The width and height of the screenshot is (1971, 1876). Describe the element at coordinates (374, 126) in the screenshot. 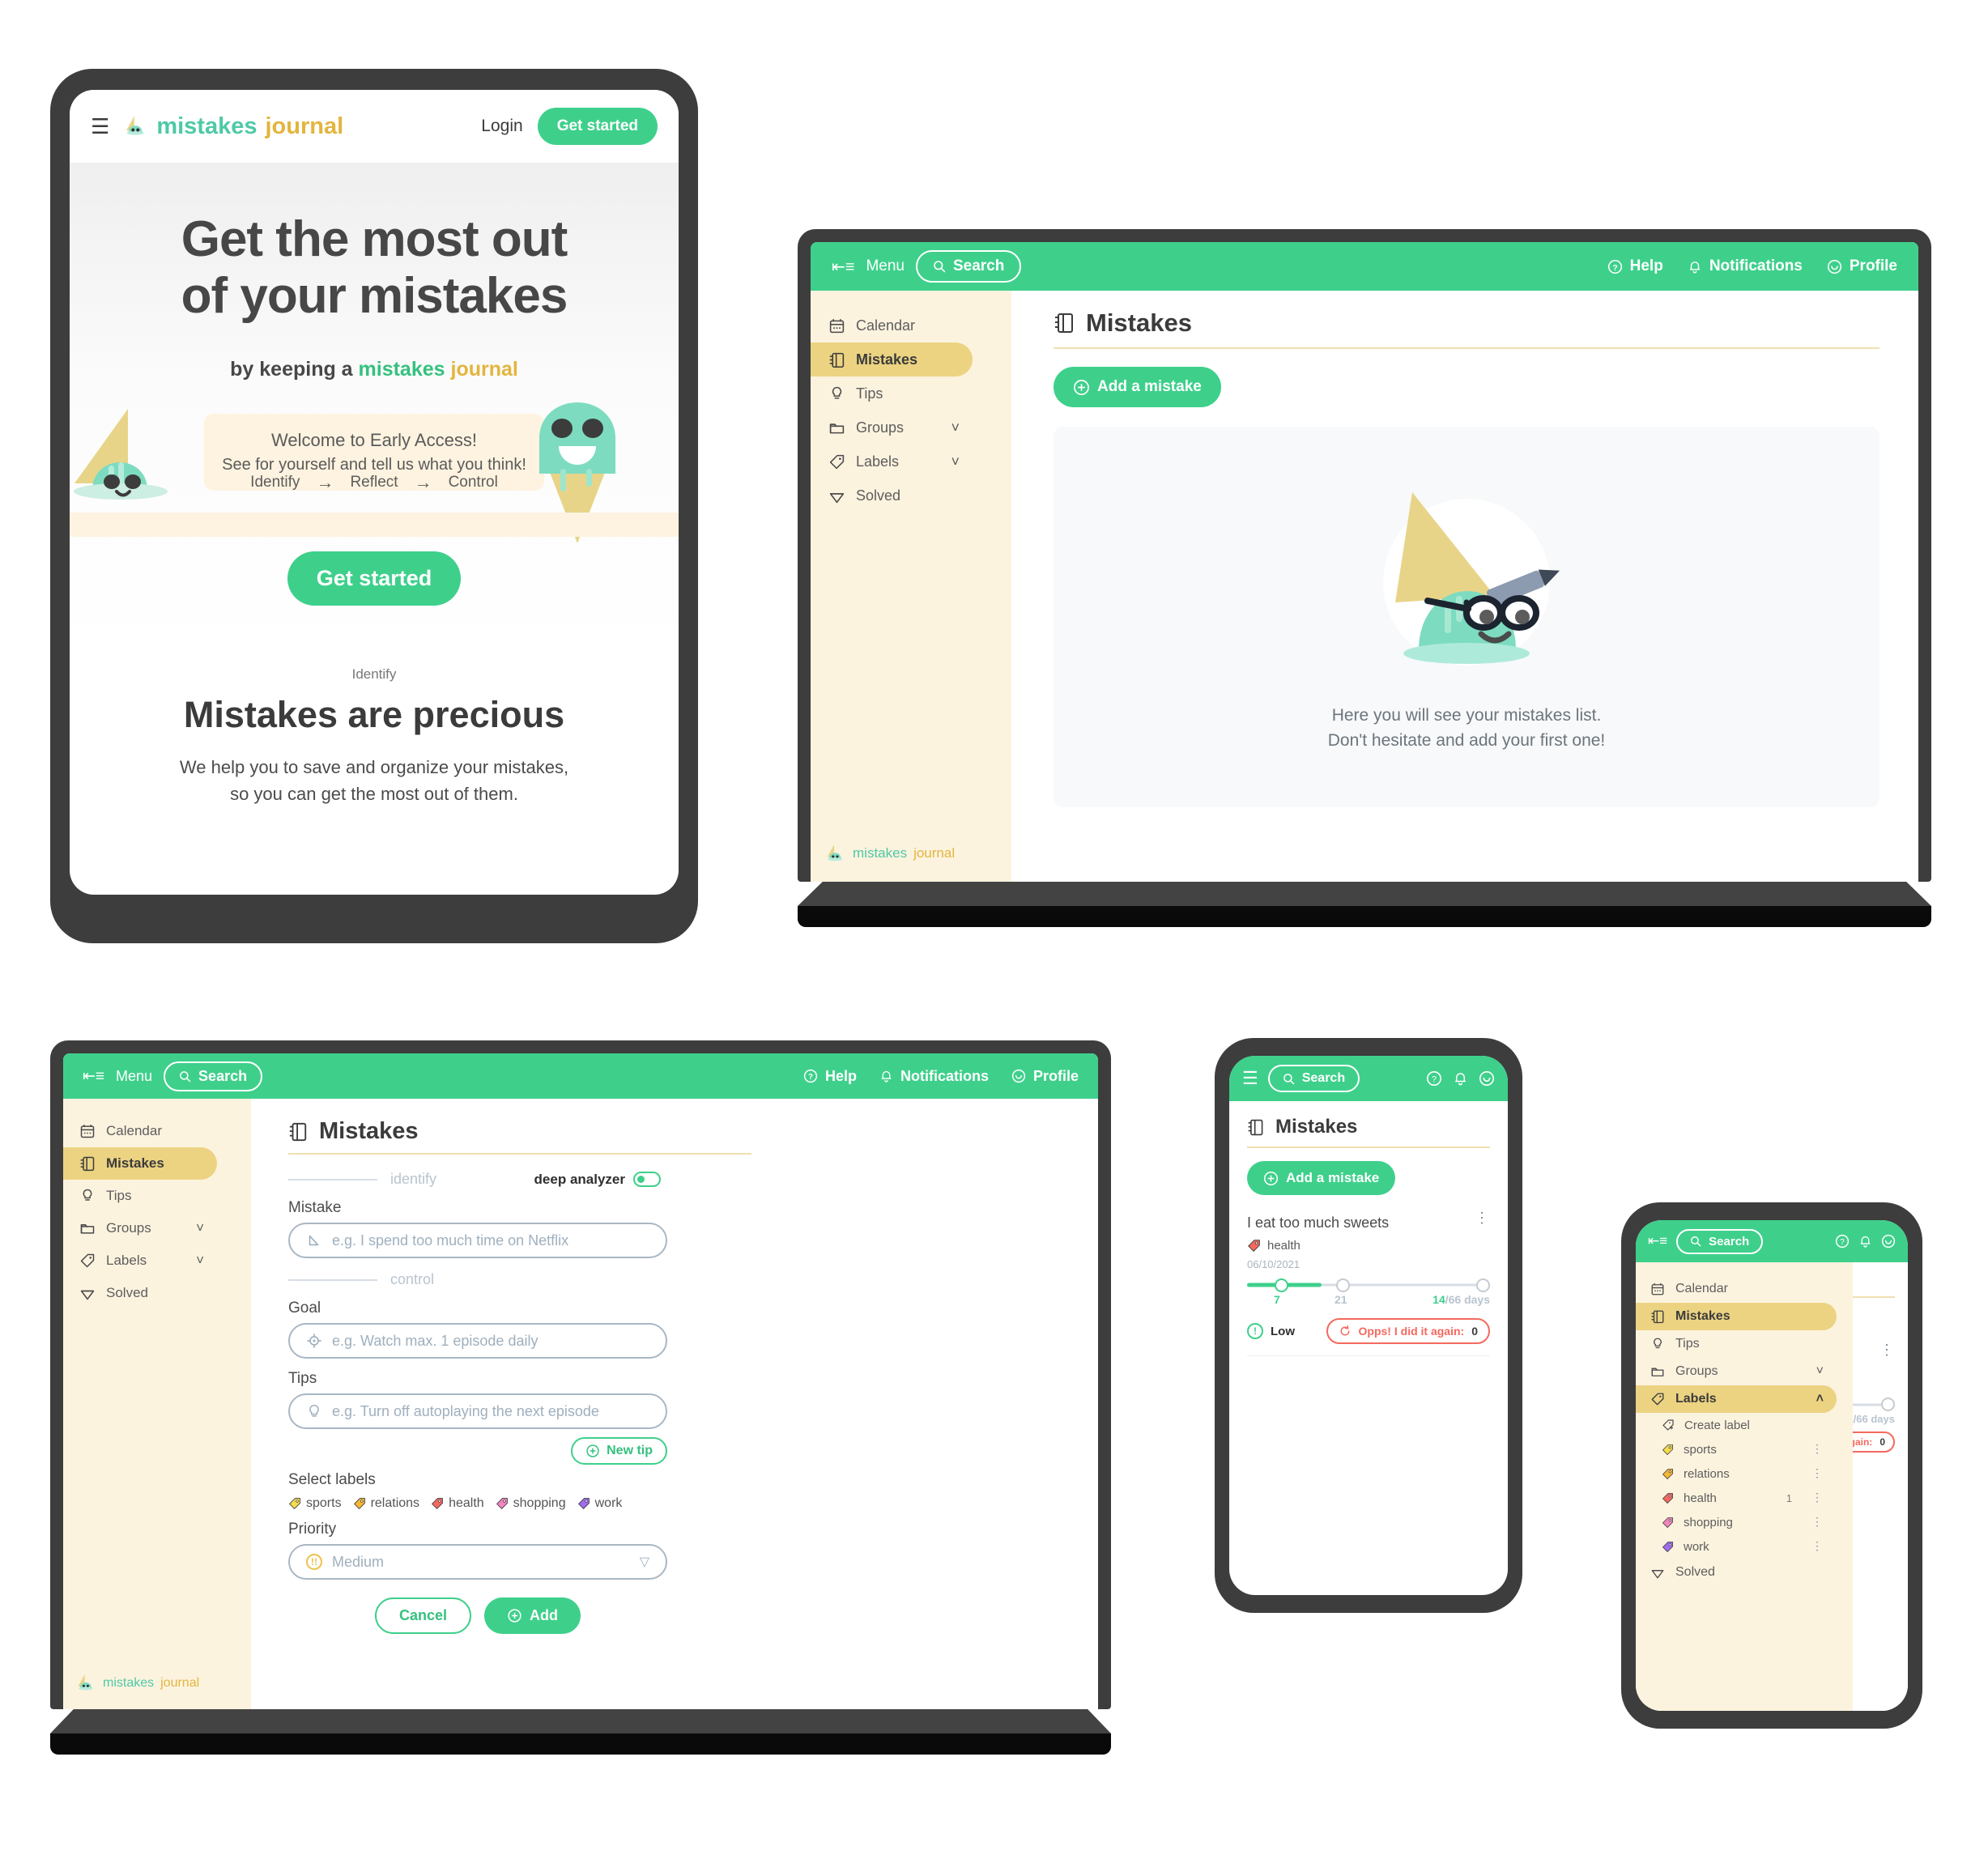

I see `landing-navbar: ☰ mistakes journal Login Get started` at that location.